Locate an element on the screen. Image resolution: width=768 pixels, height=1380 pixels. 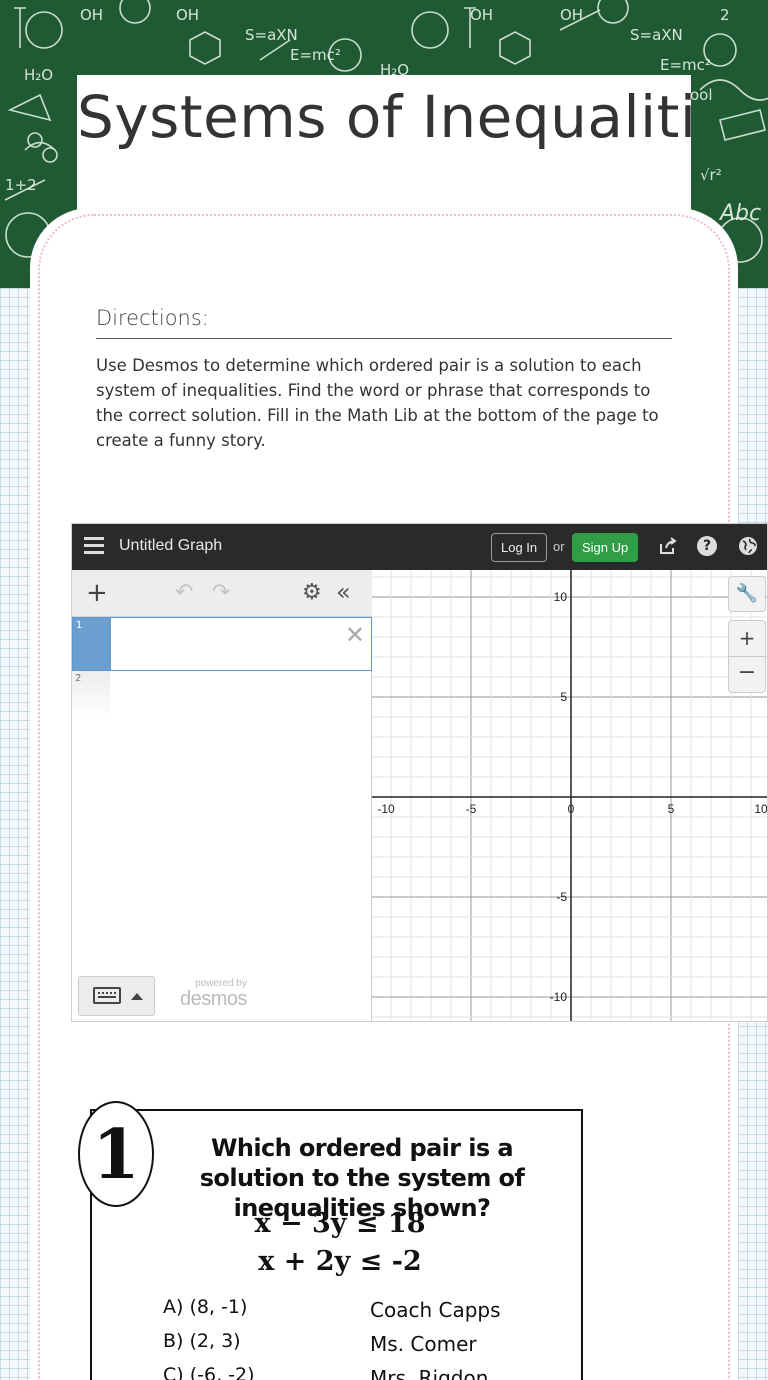
y-tick-label: -10 is located at coordinates (559, 997).